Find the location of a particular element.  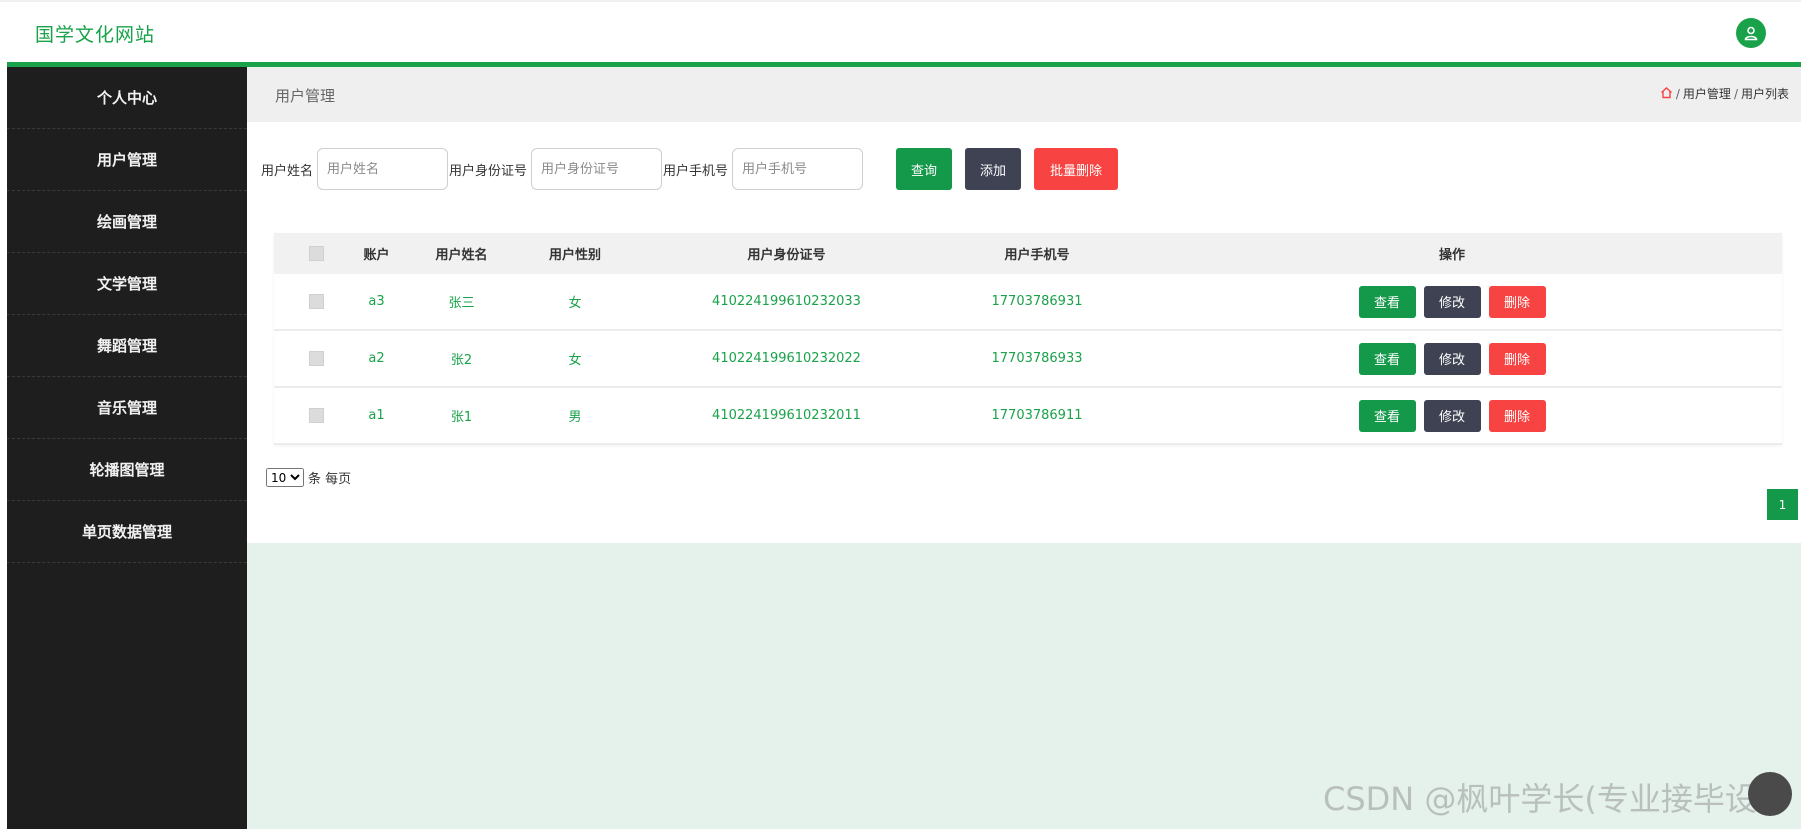

sidebar-item-label: 个人中心 is located at coordinates (126, 98).